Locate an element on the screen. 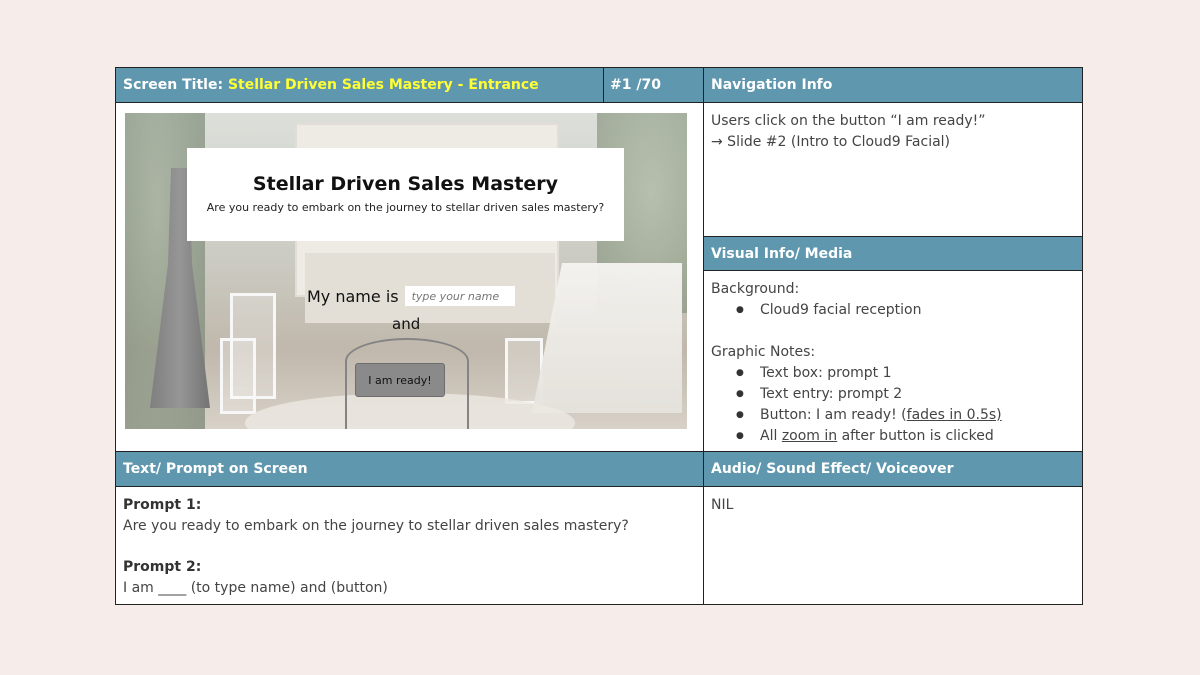 This screenshot has height=675, width=1200. name-input is located at coordinates (459, 296).